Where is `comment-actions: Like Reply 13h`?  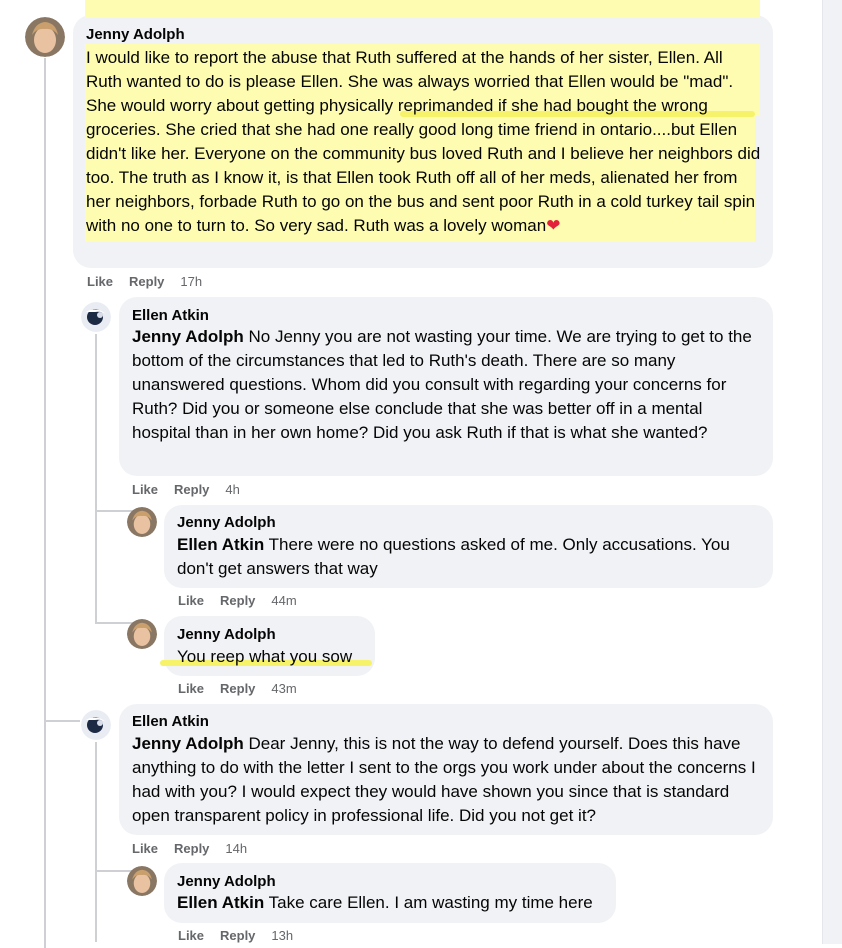
comment-actions: Like Reply 13h is located at coordinates (235, 935).